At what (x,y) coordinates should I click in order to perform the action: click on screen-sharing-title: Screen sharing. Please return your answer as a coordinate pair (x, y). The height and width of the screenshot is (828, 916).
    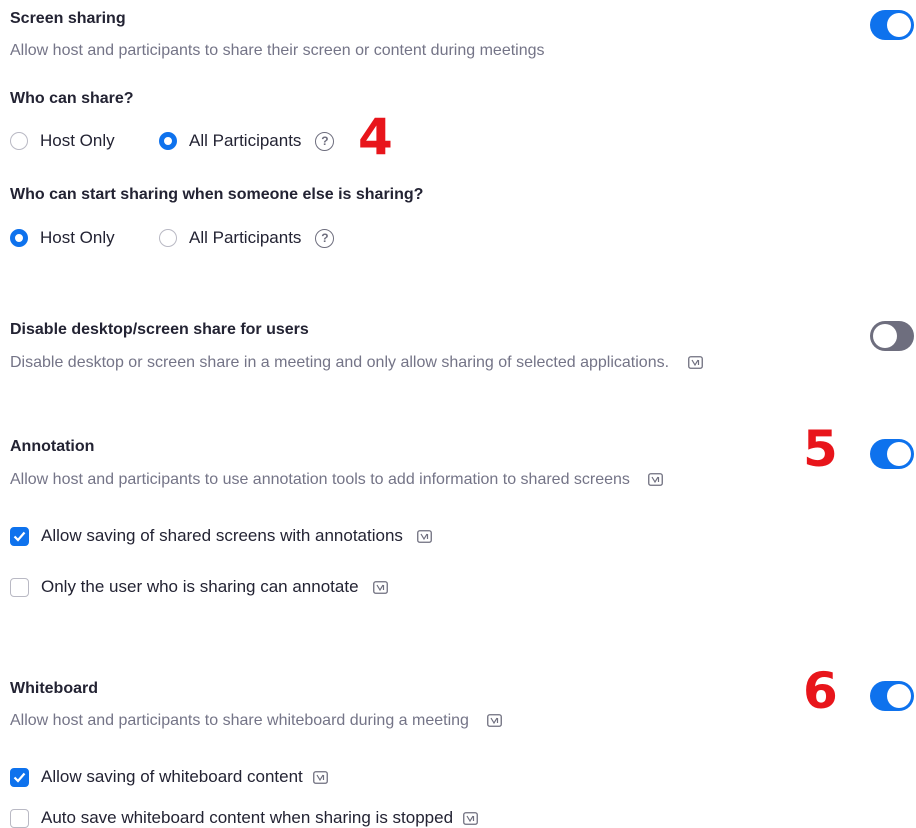
    Looking at the image, I should click on (68, 18).